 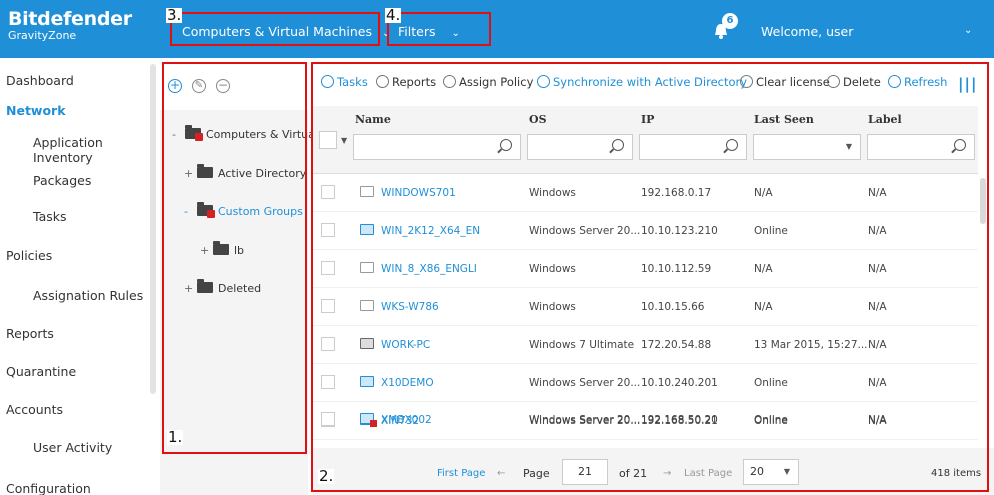 What do you see at coordinates (41, 371) in the screenshot?
I see `sidebar-item-quarantine: Quarantine` at bounding box center [41, 371].